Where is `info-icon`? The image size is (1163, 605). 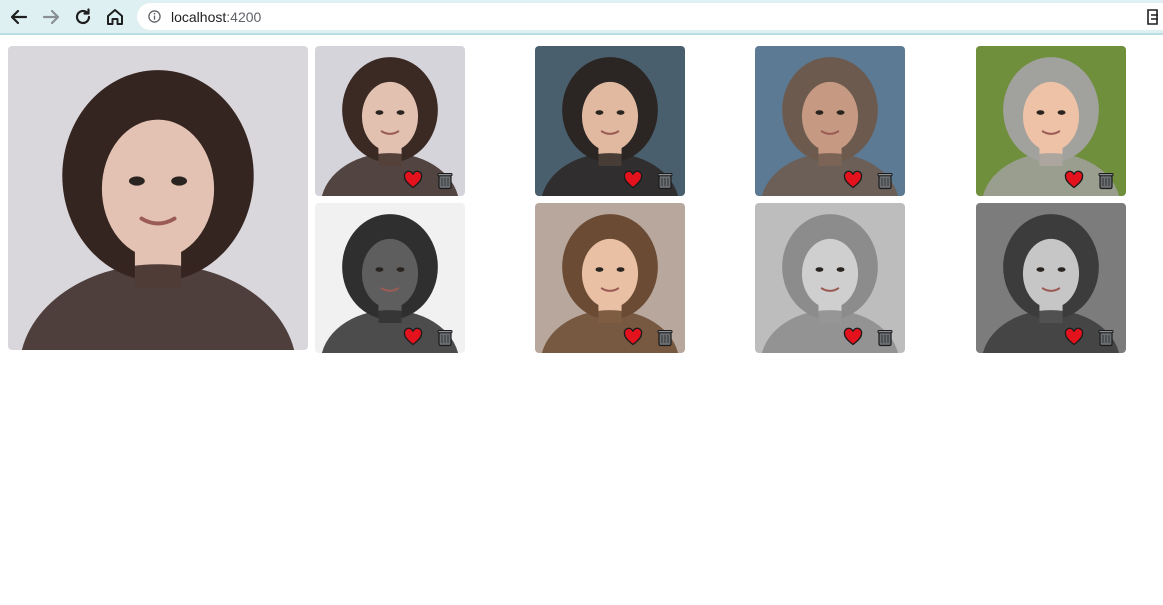
info-icon is located at coordinates (154, 16).